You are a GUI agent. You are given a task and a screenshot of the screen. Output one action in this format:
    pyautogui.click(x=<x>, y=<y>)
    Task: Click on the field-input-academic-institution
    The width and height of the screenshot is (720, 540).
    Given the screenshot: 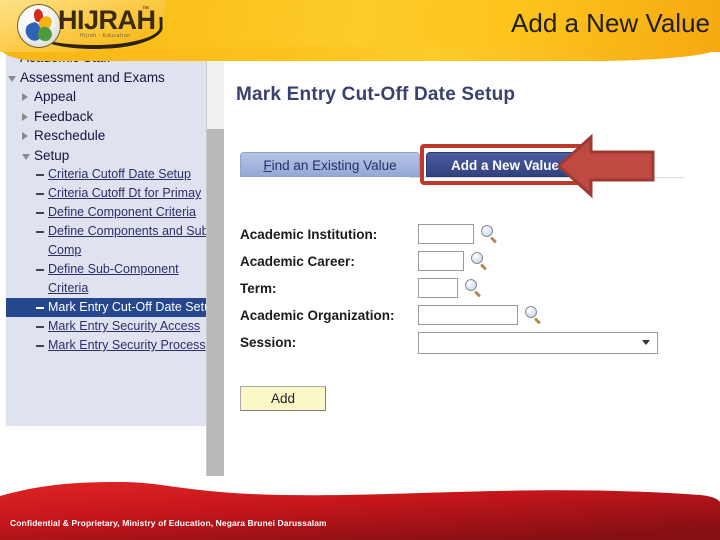 What is the action you would take?
    pyautogui.click(x=446, y=234)
    